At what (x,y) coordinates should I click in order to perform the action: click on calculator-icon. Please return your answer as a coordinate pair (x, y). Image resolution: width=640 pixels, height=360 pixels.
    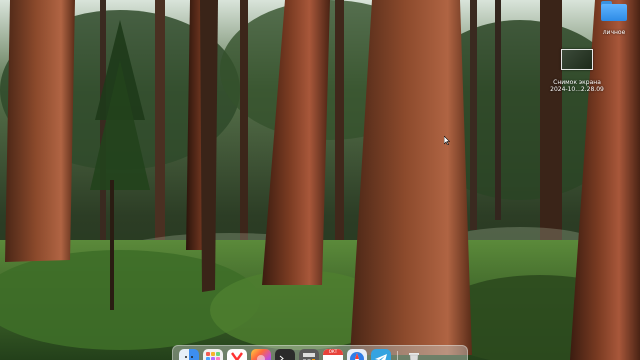
    Looking at the image, I should click on (309, 354).